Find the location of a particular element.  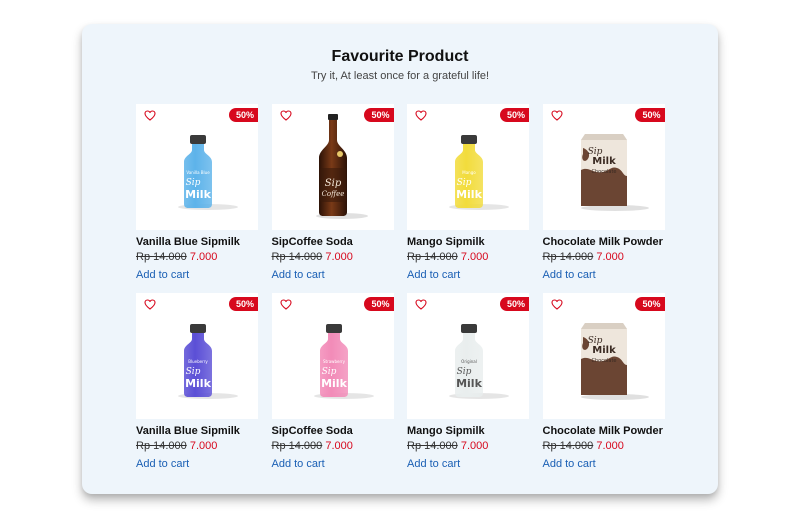

section-title: Favourite Product is located at coordinates (400, 56).